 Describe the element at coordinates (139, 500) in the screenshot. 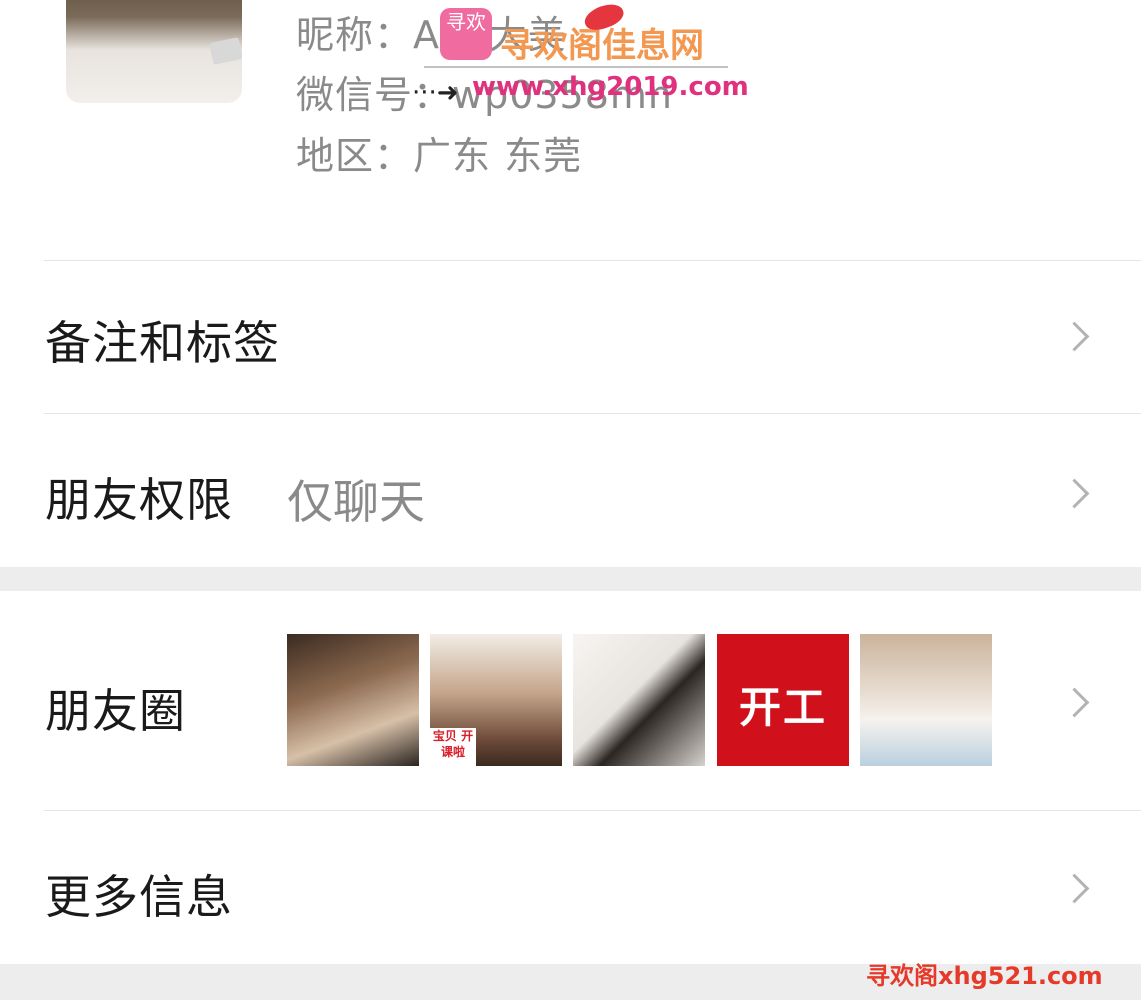

I see `friend-permissions-label: 朋友权限` at that location.